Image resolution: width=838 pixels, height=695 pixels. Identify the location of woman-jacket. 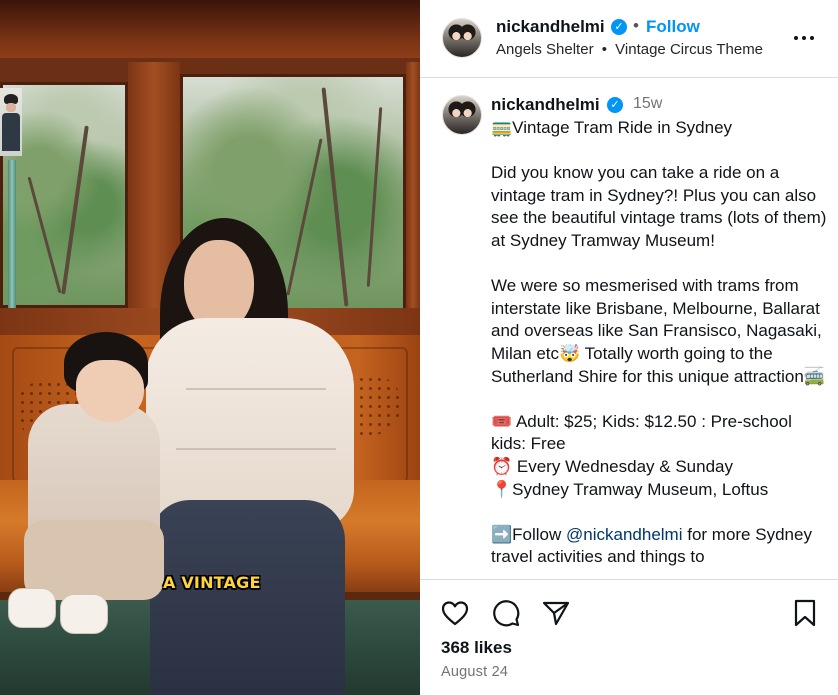
(250, 424).